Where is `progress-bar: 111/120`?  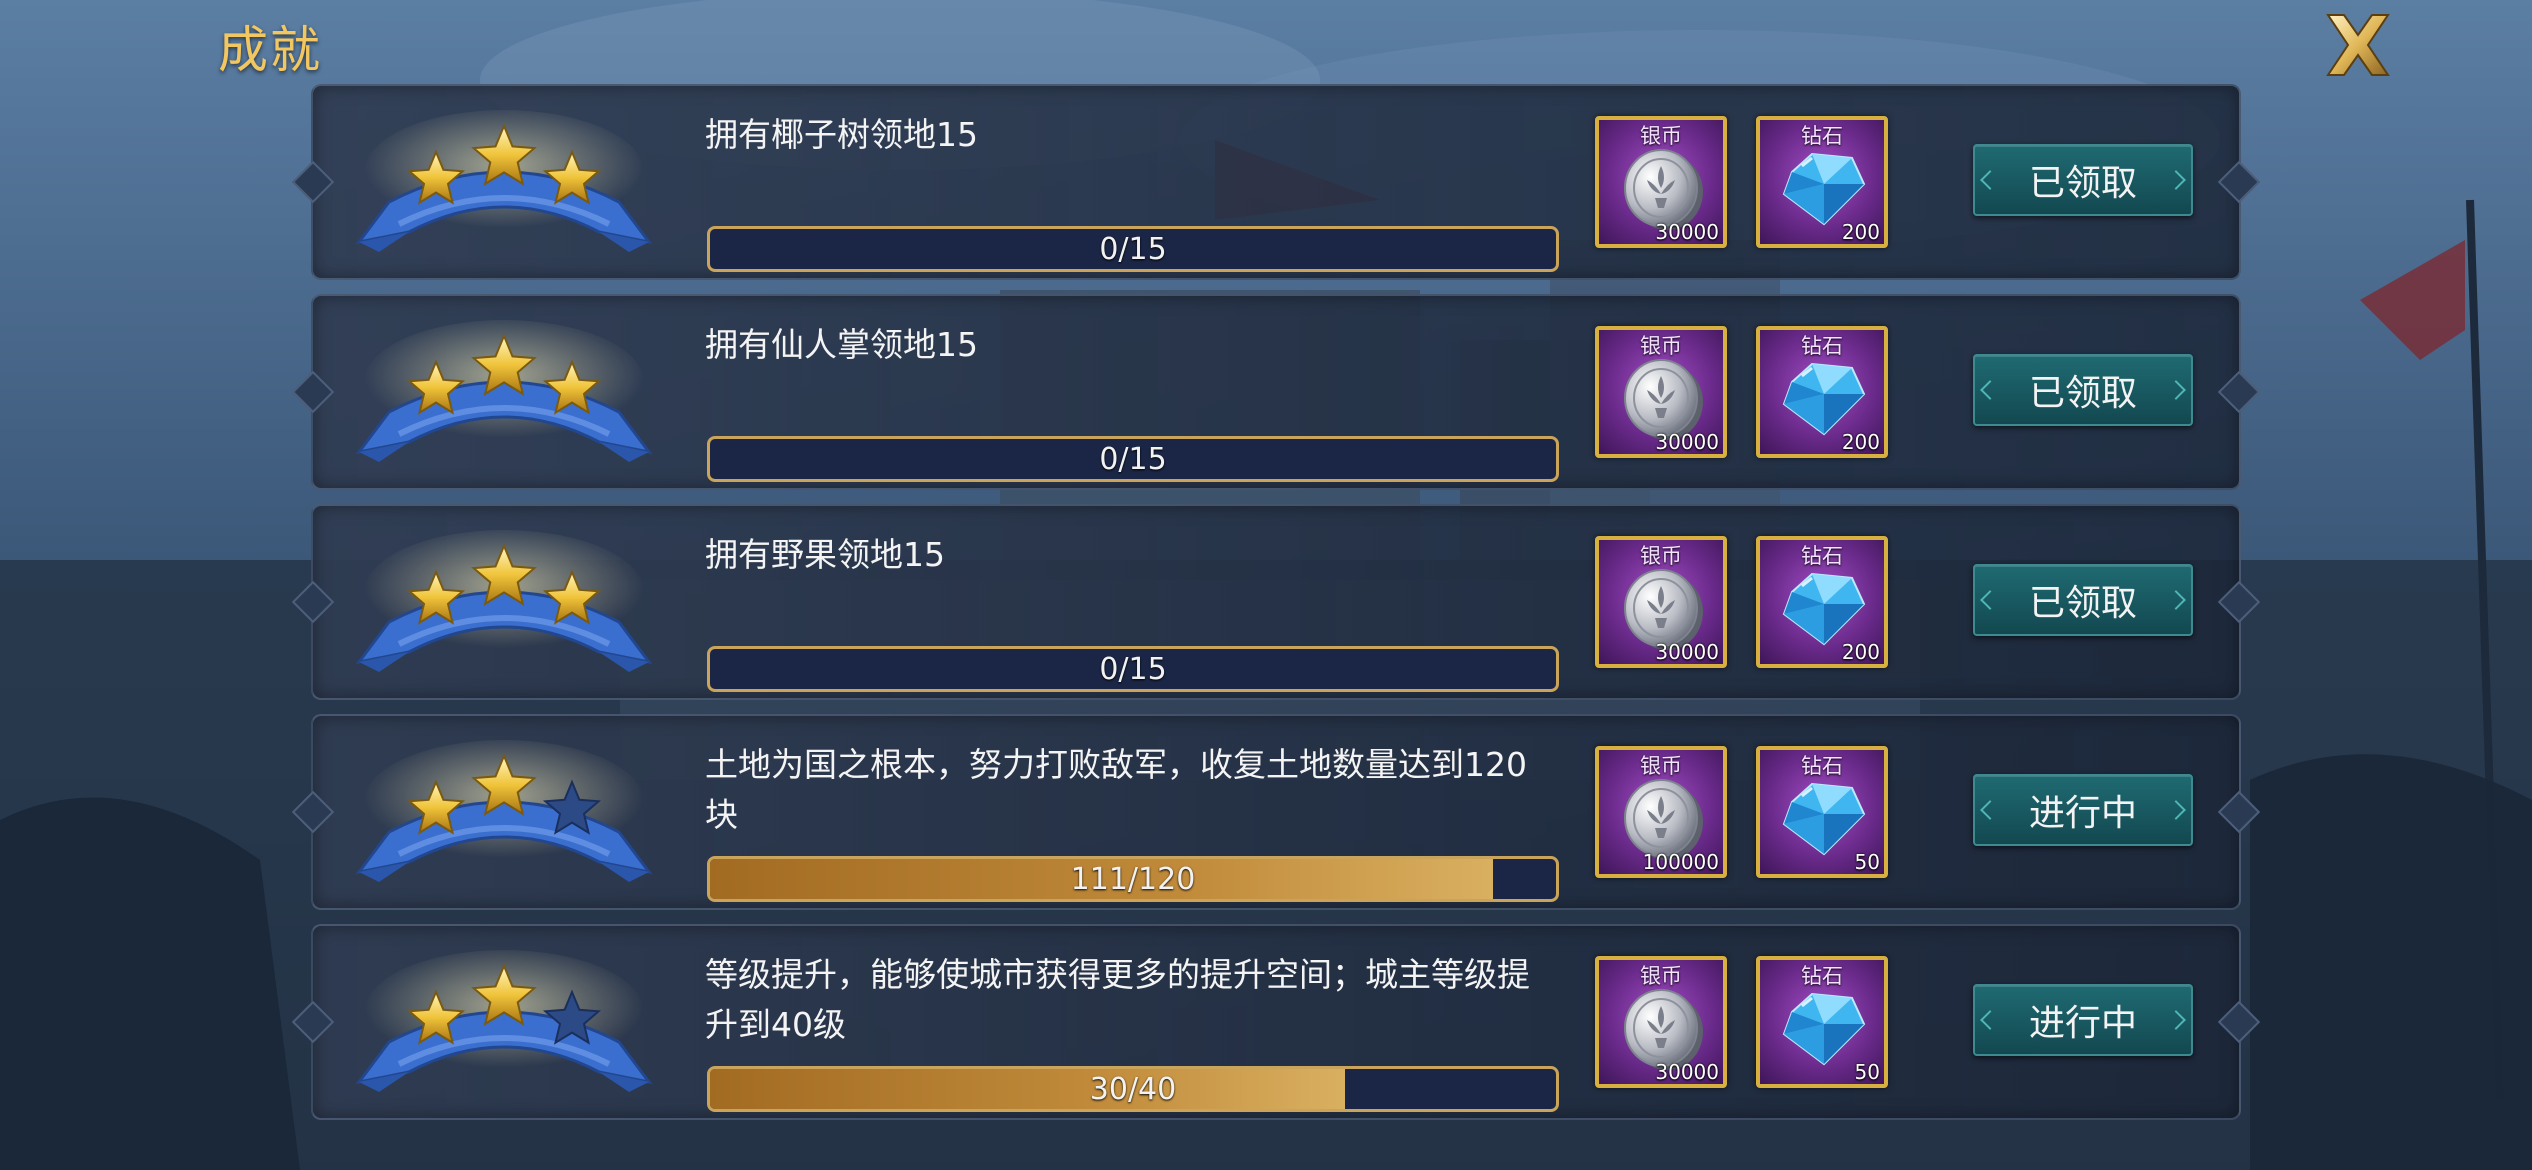 progress-bar: 111/120 is located at coordinates (1133, 879).